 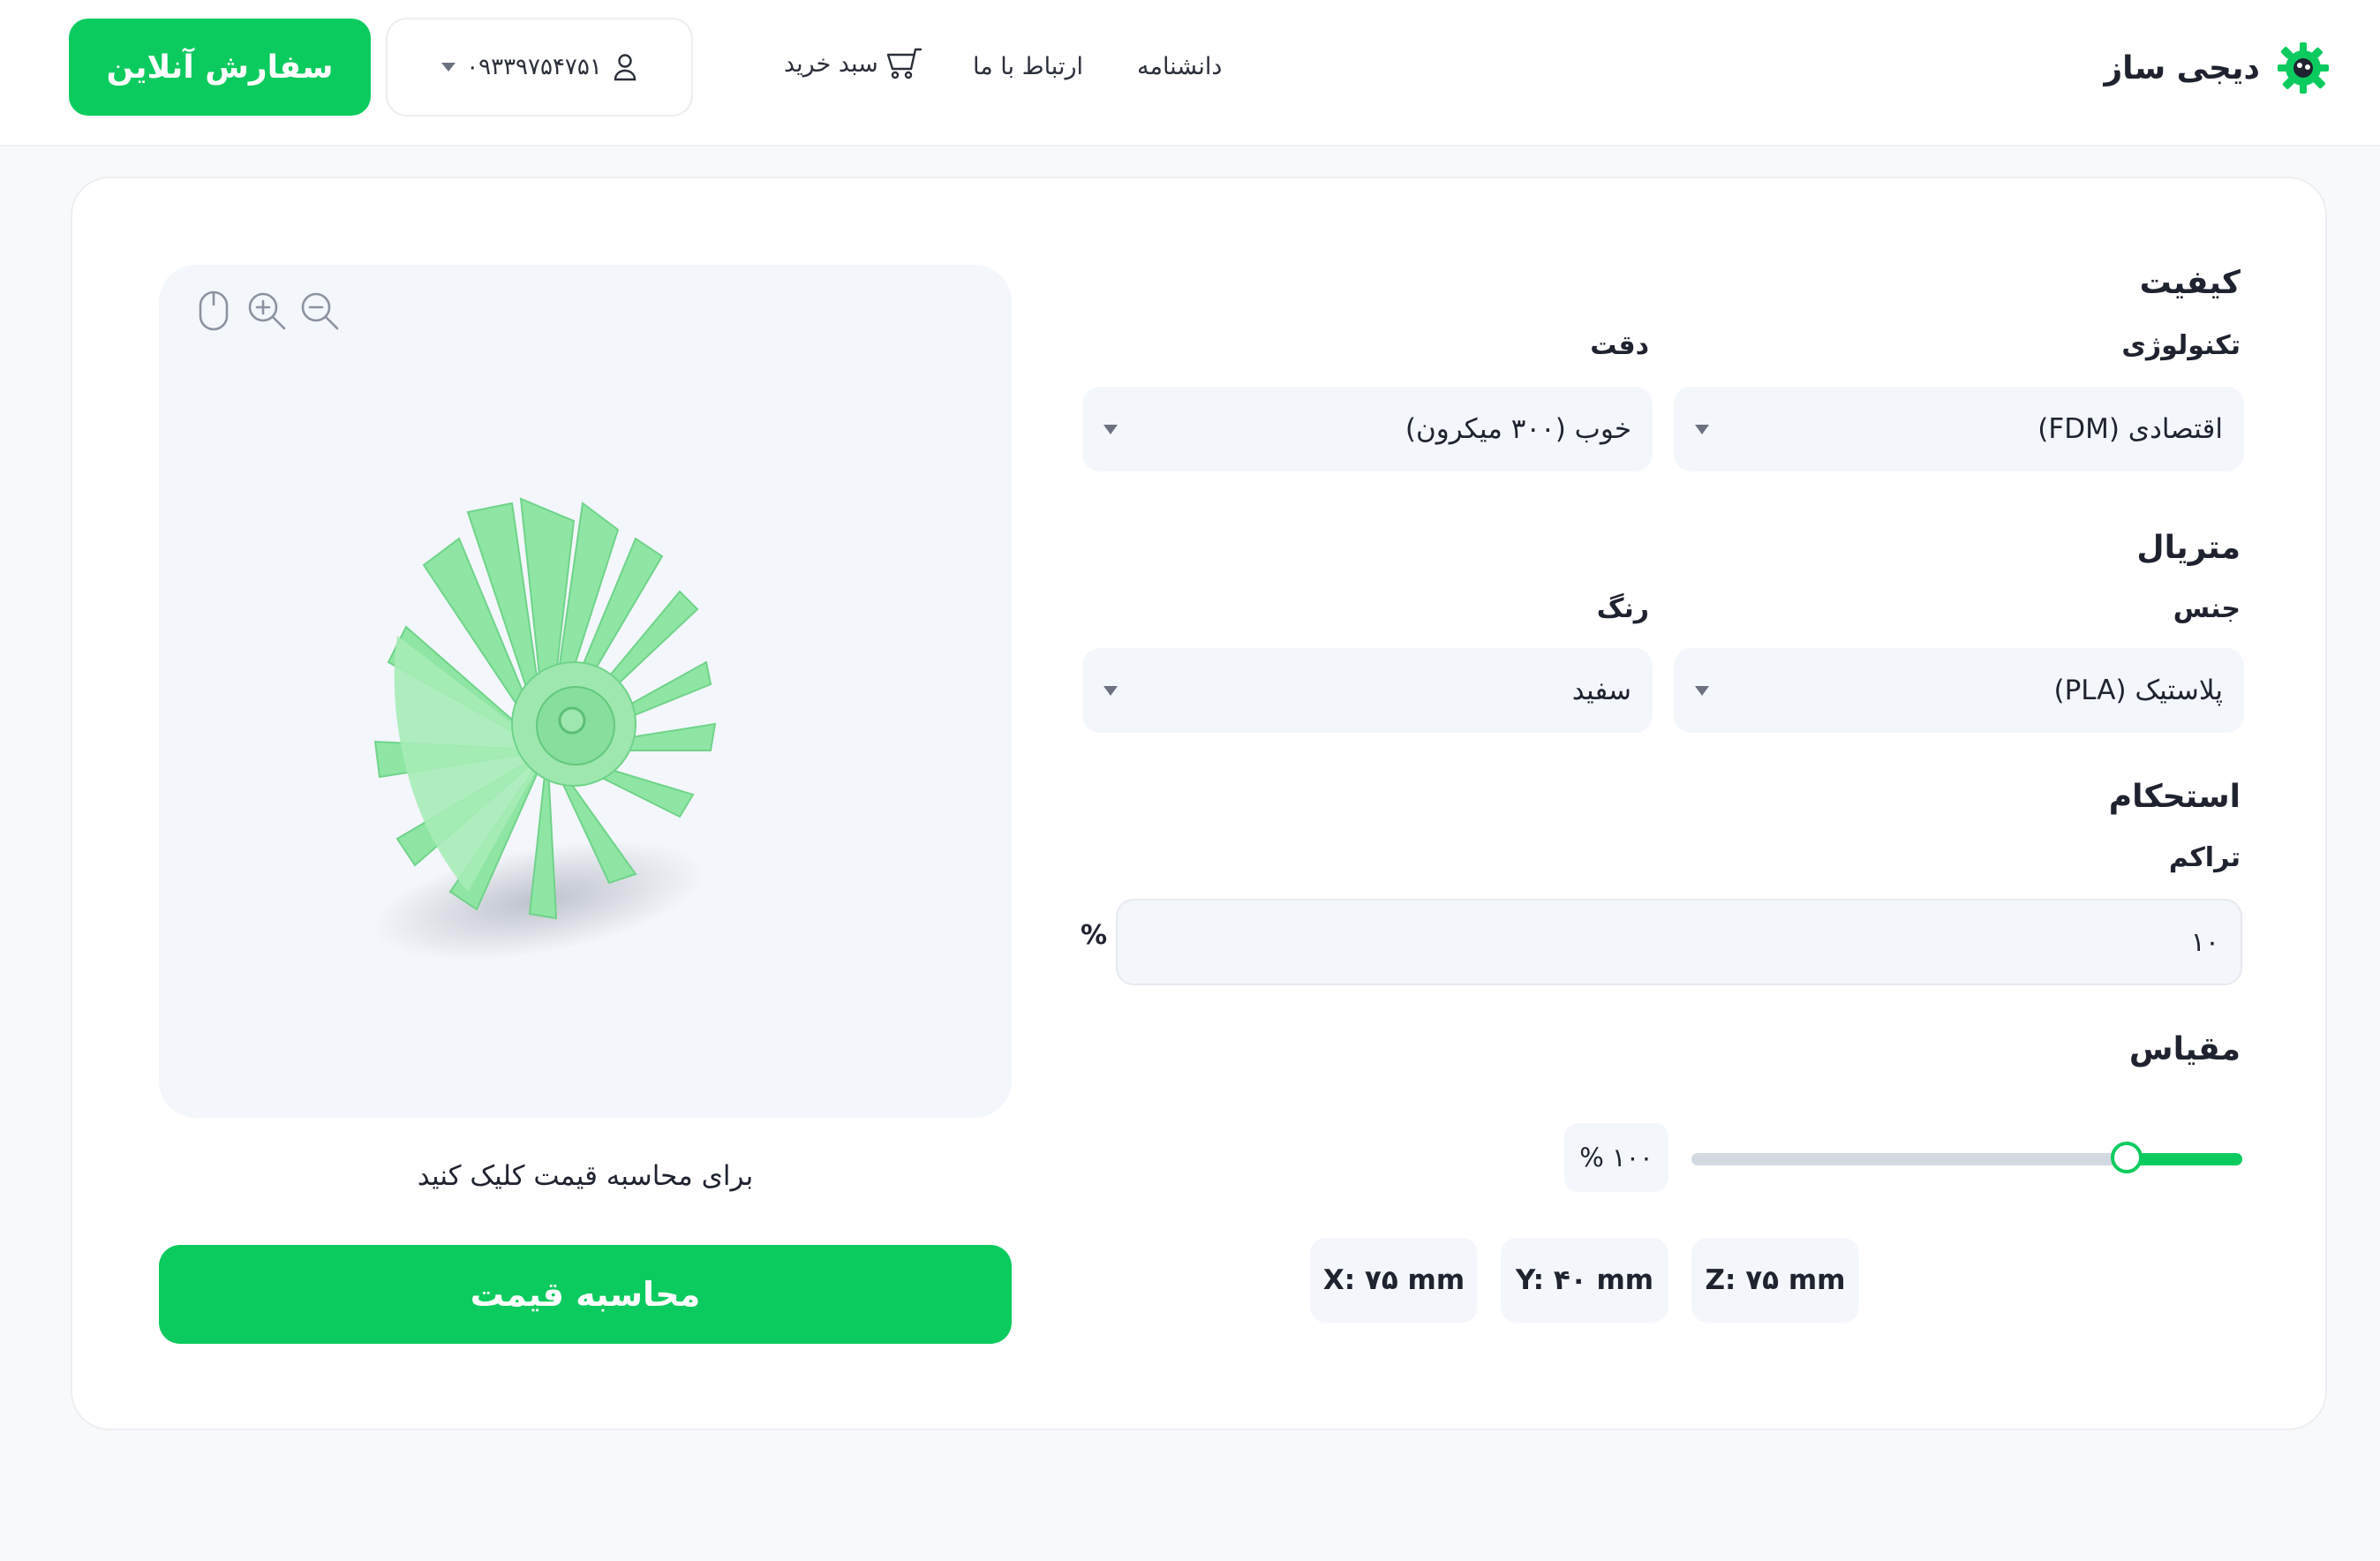 What do you see at coordinates (214, 311) in the screenshot?
I see `mouse-icon` at bounding box center [214, 311].